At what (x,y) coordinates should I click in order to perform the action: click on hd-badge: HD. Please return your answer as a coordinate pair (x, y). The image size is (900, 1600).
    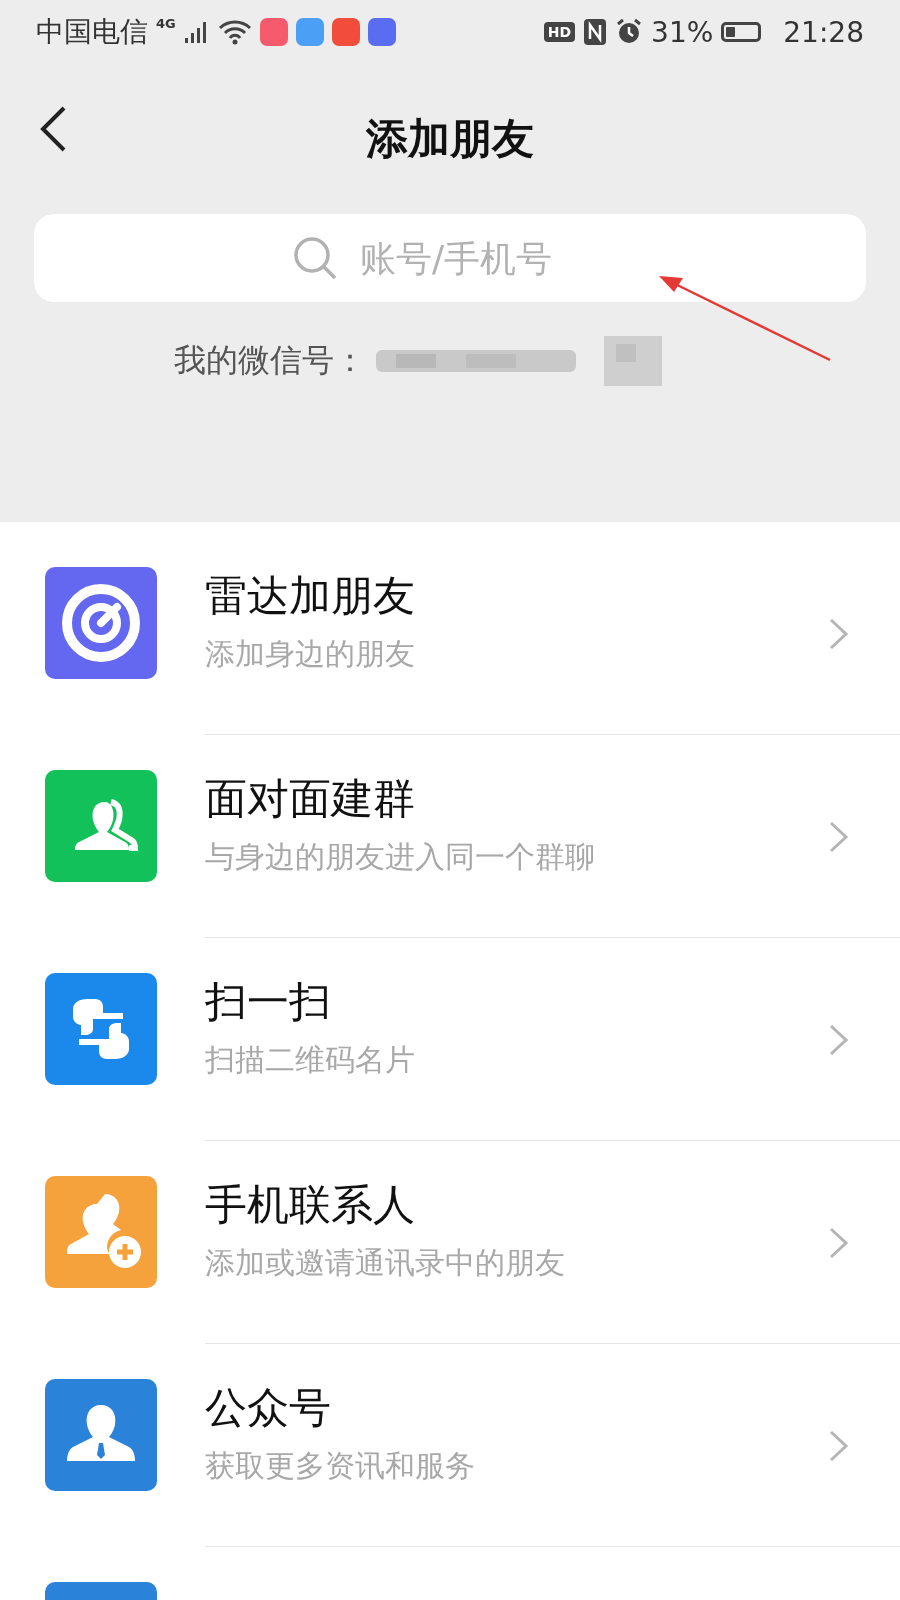
    Looking at the image, I should click on (559, 32).